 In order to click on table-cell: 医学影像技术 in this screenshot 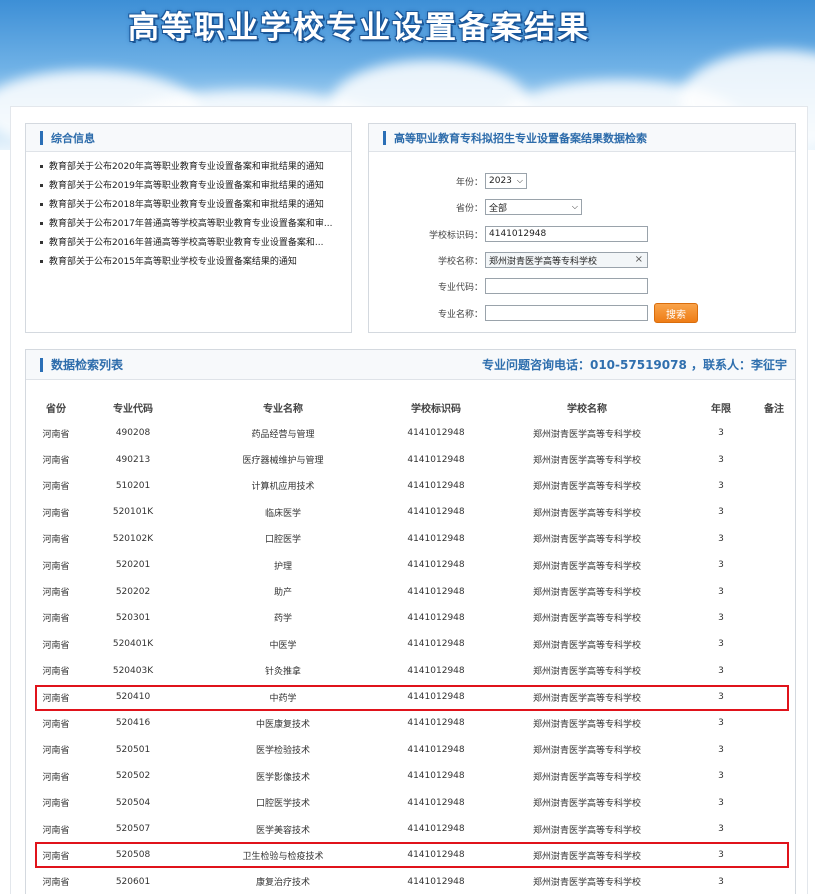, I will do `click(282, 777)`.